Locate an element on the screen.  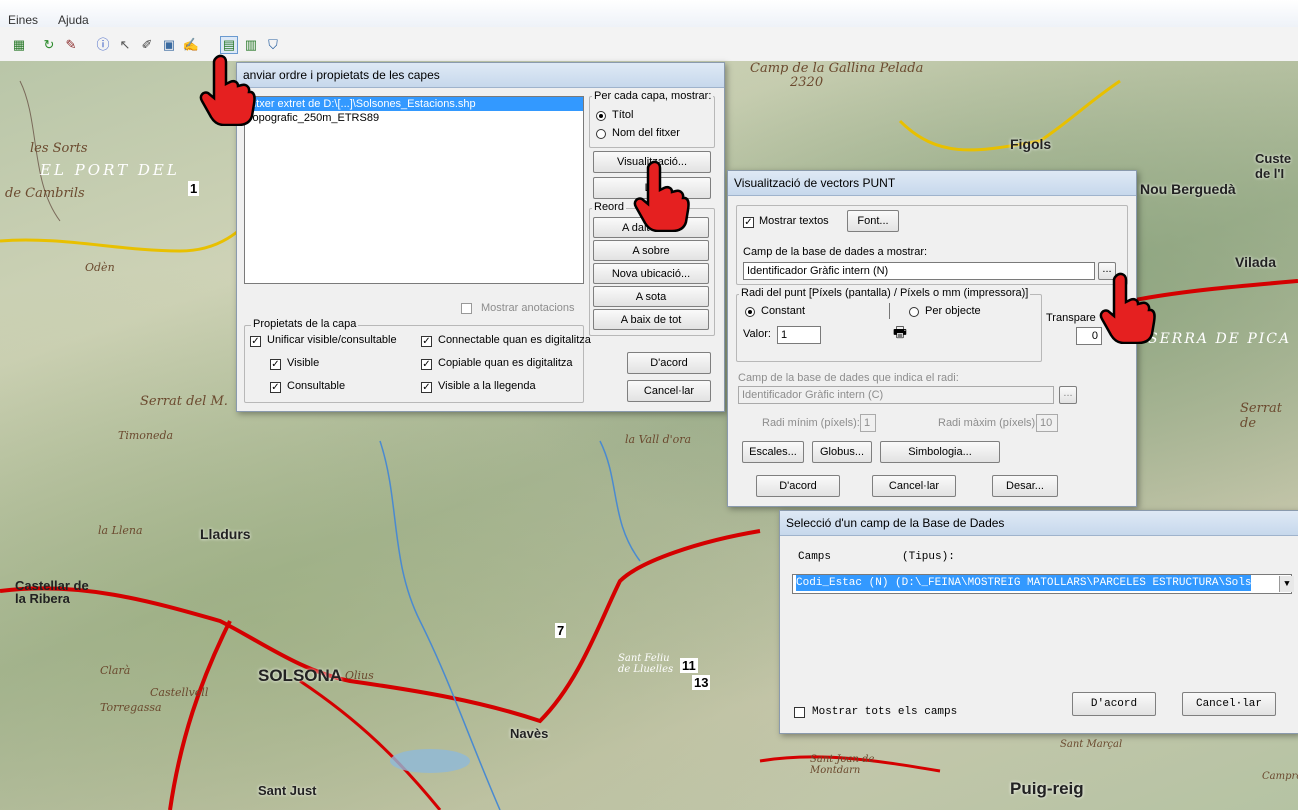
map-label: Serrat del M. is located at coordinates (184, 401).